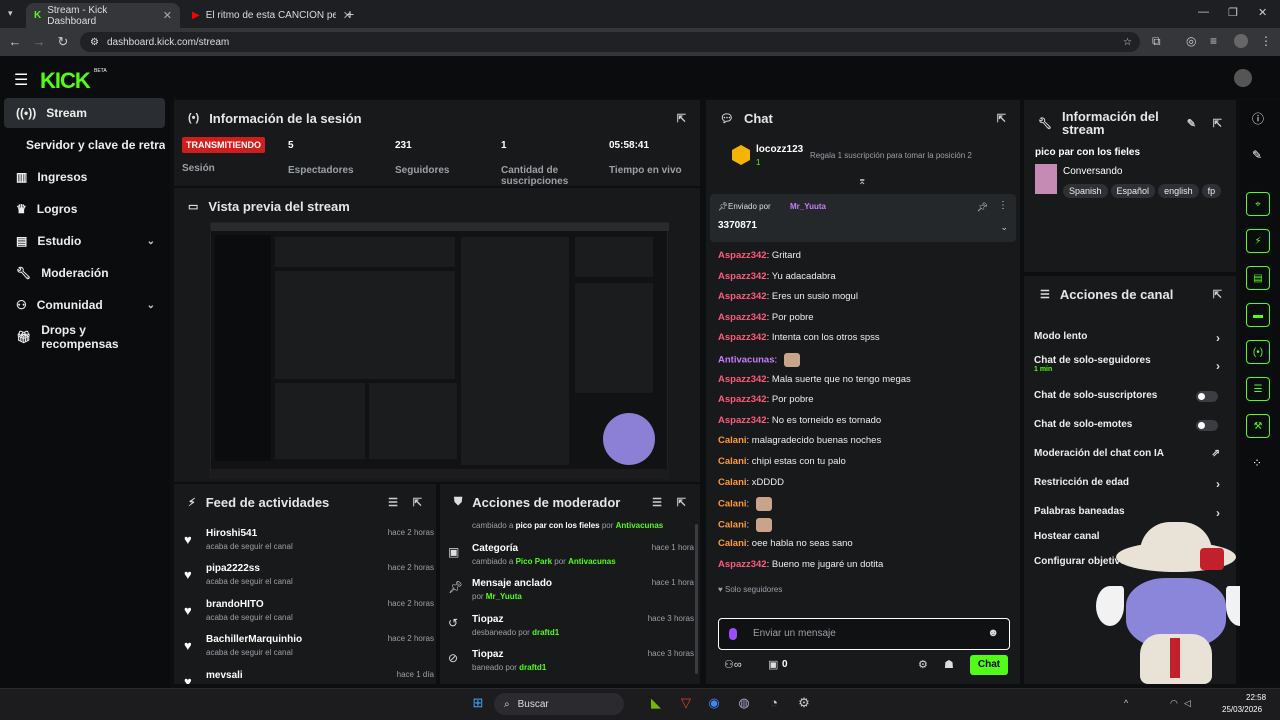  Describe the element at coordinates (224, 675) in the screenshot. I see `feed-user: mevsali` at that location.